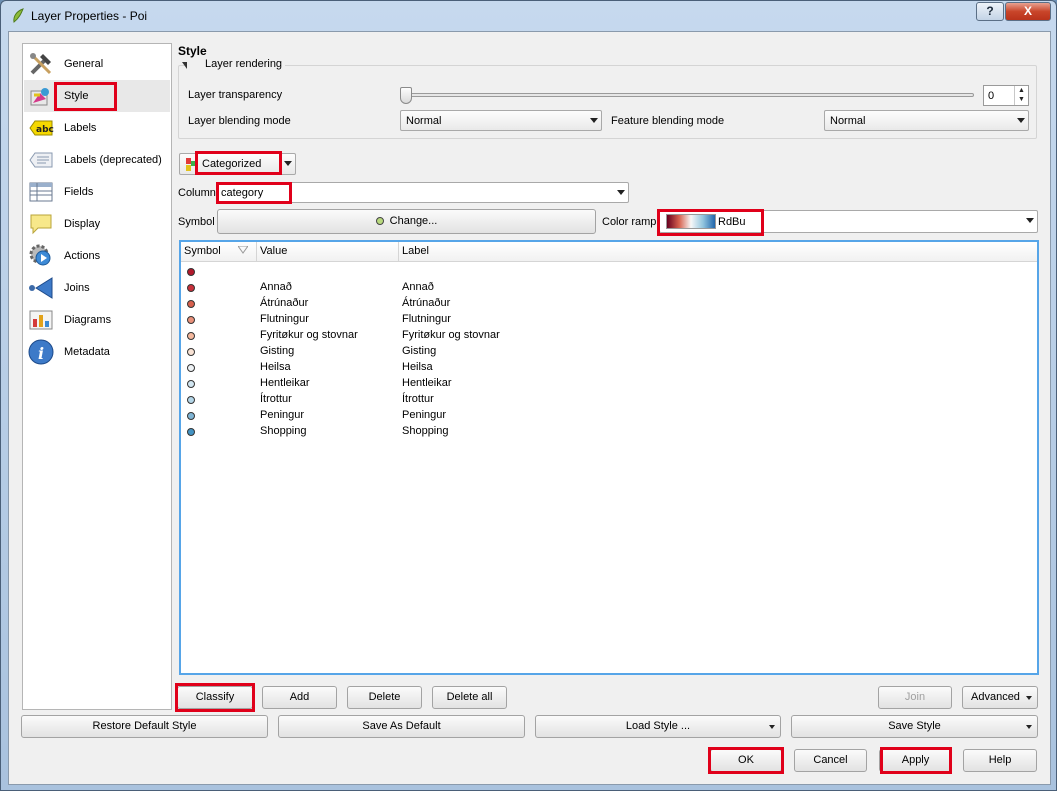 This screenshot has height=791, width=1057. I want to click on table-row: Gisting Gisting, so click(609, 352).